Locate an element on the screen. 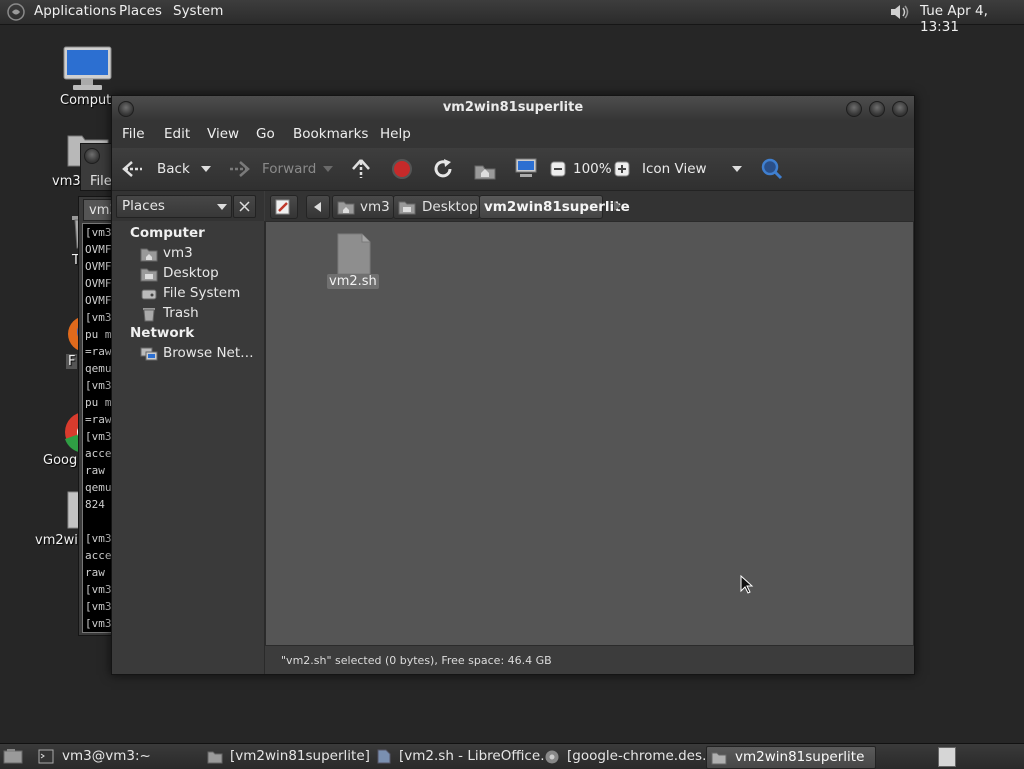 The height and width of the screenshot is (769, 1024). window-behind-label: File is located at coordinates (101, 181).